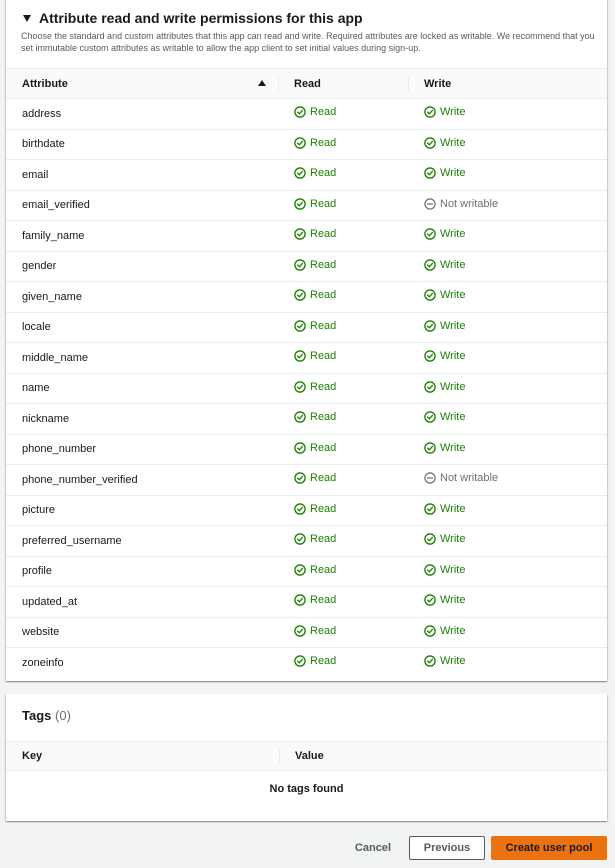  Describe the element at coordinates (549, 848) in the screenshot. I see `create-user-pool-button: Create user pool` at that location.